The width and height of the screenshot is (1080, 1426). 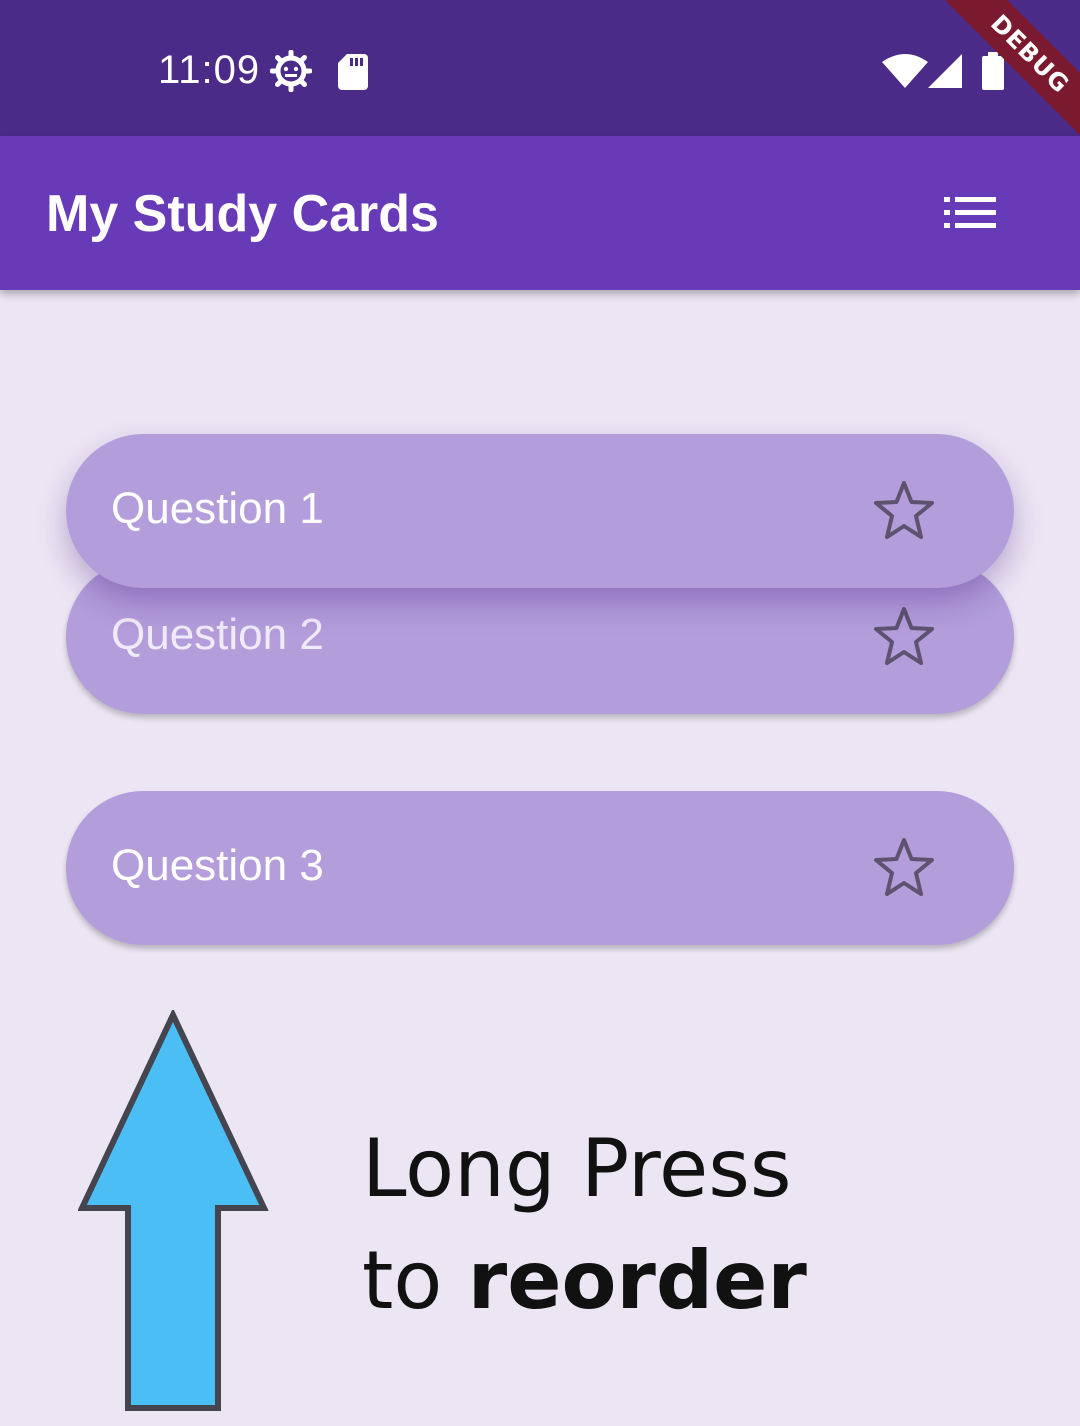 I want to click on hint-text: Long Press, so click(x=577, y=1168).